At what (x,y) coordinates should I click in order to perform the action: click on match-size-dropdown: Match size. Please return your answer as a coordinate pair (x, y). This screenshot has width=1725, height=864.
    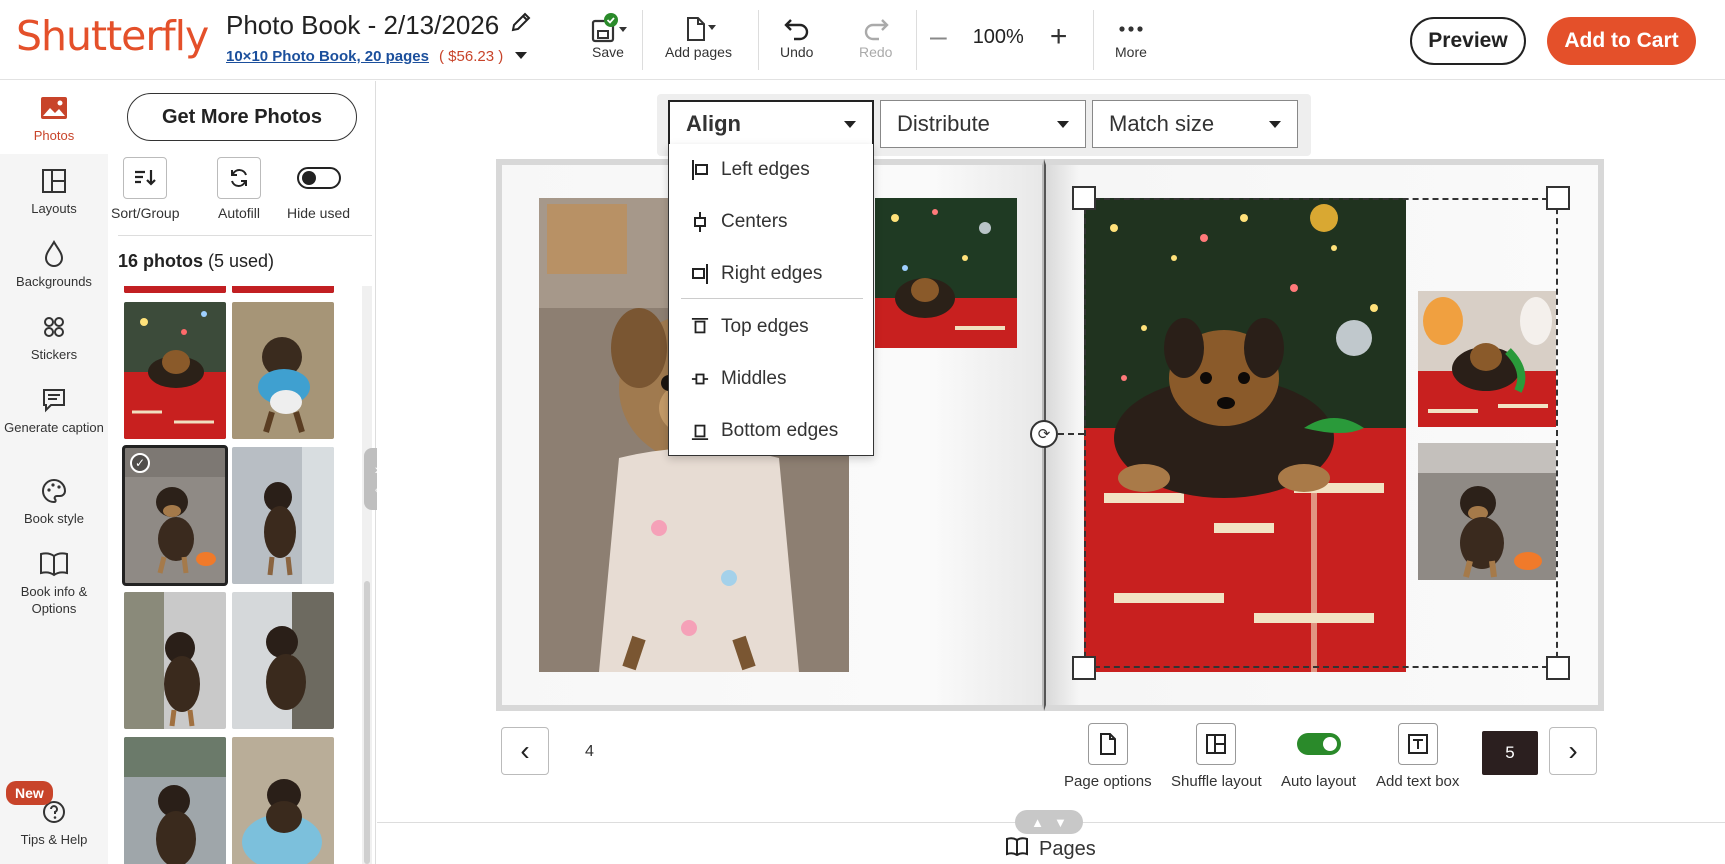
    Looking at the image, I should click on (1195, 124).